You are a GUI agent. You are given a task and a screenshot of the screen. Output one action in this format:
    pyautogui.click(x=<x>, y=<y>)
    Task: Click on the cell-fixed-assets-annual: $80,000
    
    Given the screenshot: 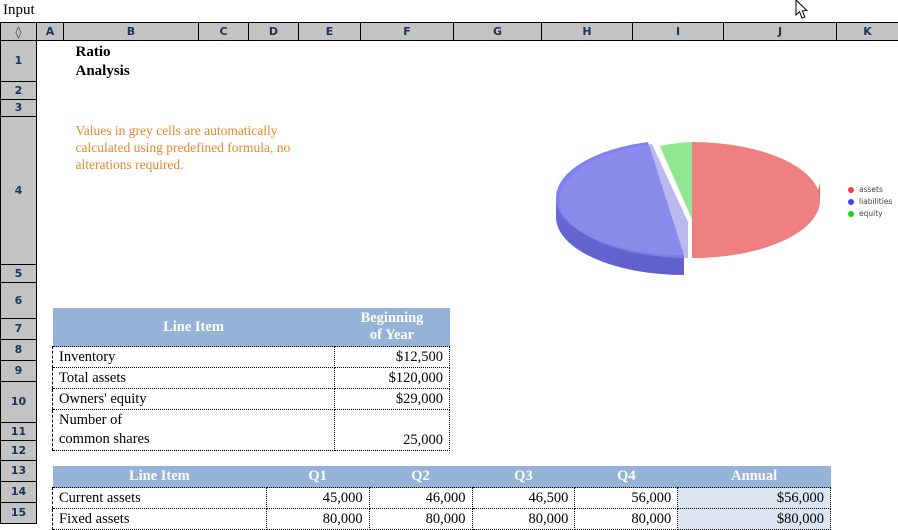 What is the action you would take?
    pyautogui.click(x=754, y=519)
    